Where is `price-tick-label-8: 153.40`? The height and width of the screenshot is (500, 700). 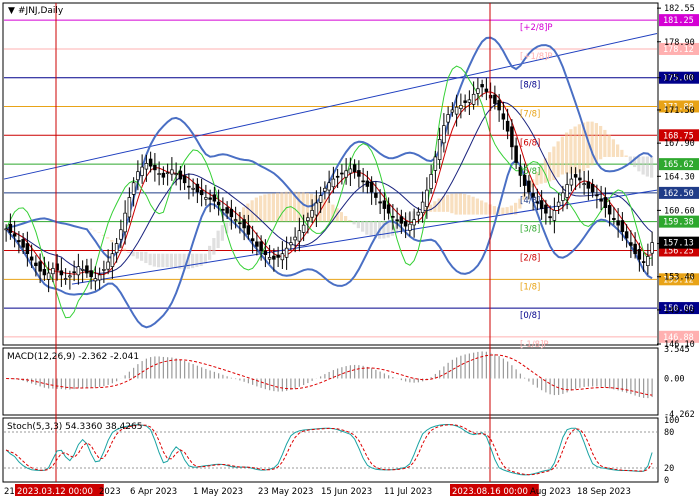 price-tick-label-8: 153.40 is located at coordinates (679, 278).